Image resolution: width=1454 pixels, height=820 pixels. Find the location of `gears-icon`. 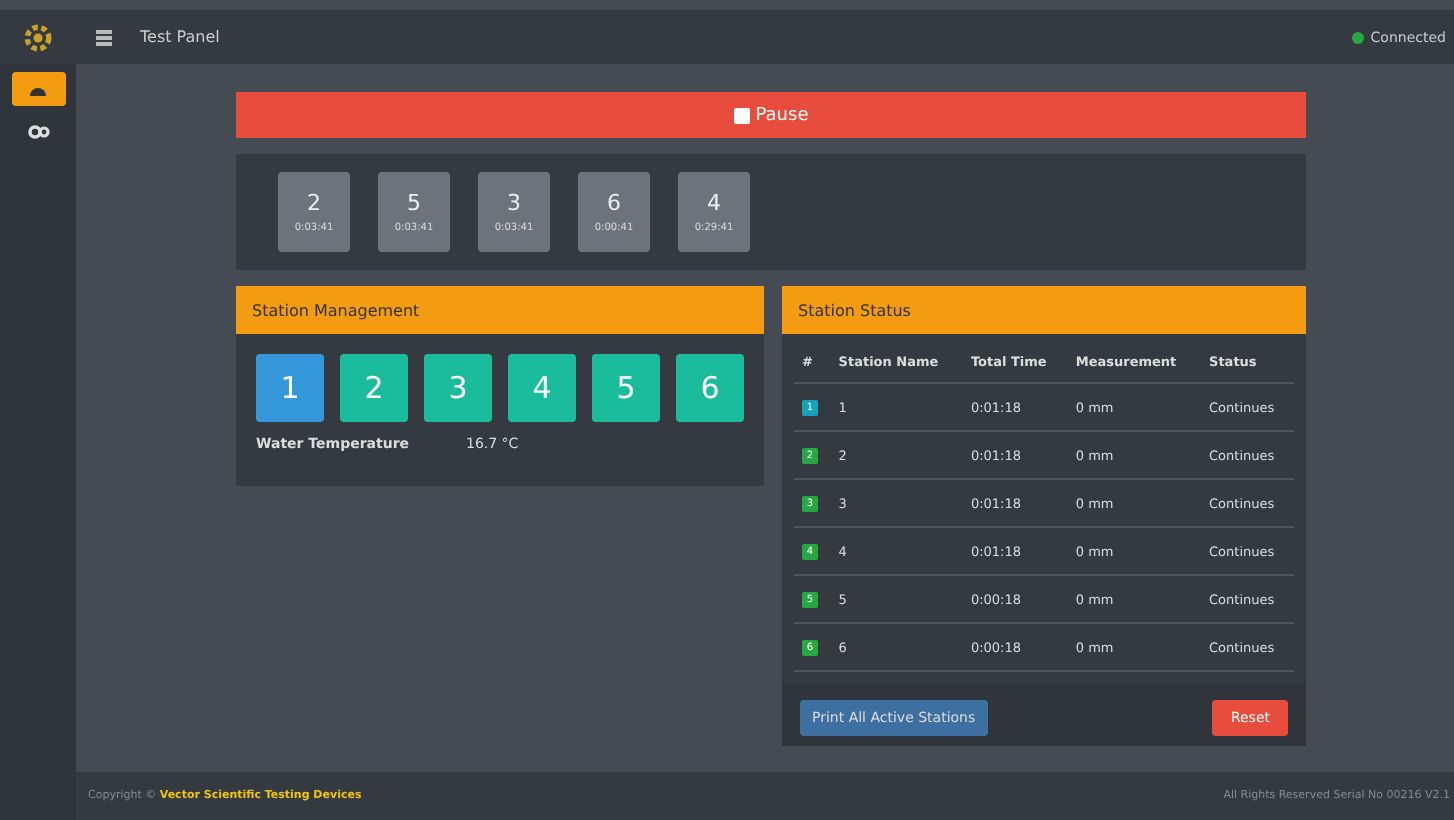

gears-icon is located at coordinates (38, 131).